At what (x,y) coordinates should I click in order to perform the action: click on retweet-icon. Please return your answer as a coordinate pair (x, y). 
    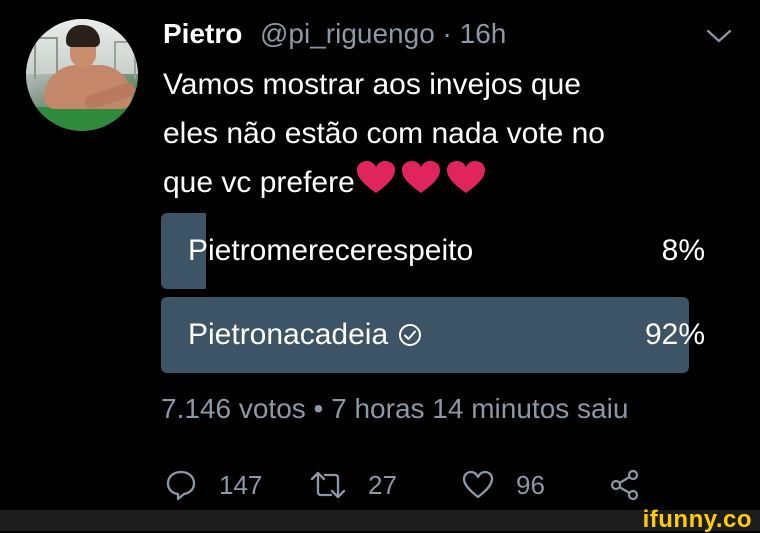
    Looking at the image, I should click on (328, 485).